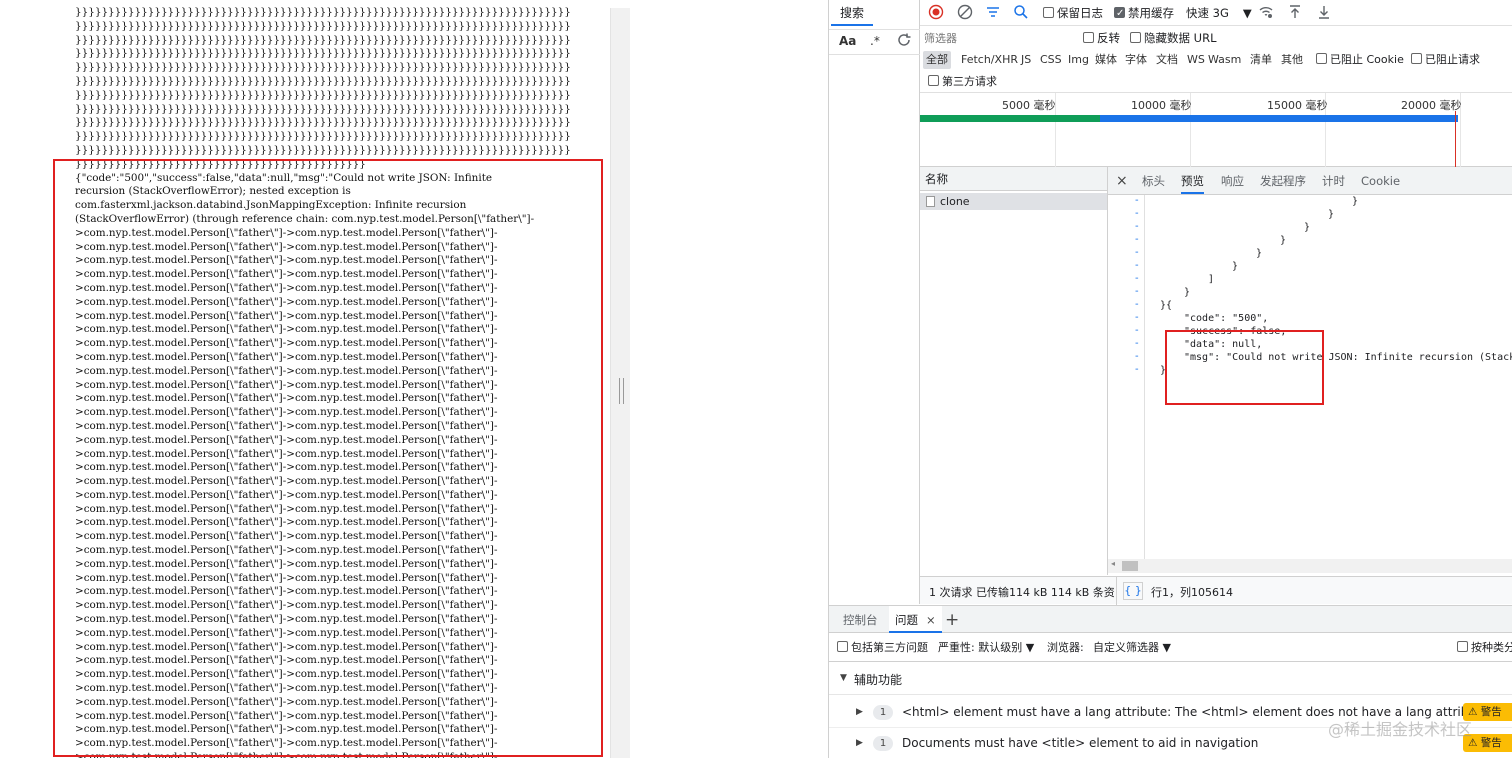 The height and width of the screenshot is (758, 1512). I want to click on column-header-name: 名称, so click(1013, 179).